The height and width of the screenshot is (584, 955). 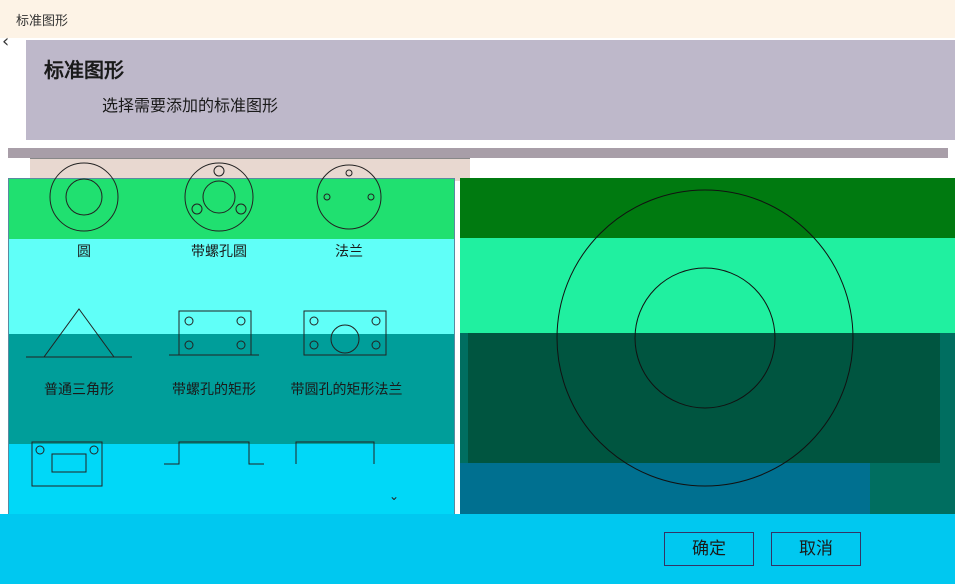 What do you see at coordinates (84, 197) in the screenshot?
I see `circle-shape-icon` at bounding box center [84, 197].